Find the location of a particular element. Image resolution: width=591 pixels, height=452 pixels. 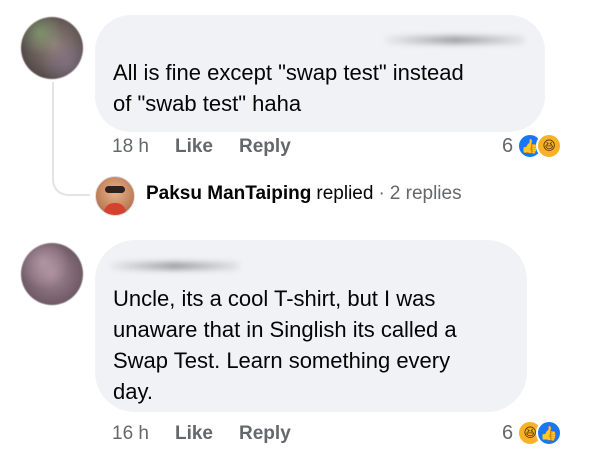

reaction-summary: 6 👍 😆 is located at coordinates (532, 146).